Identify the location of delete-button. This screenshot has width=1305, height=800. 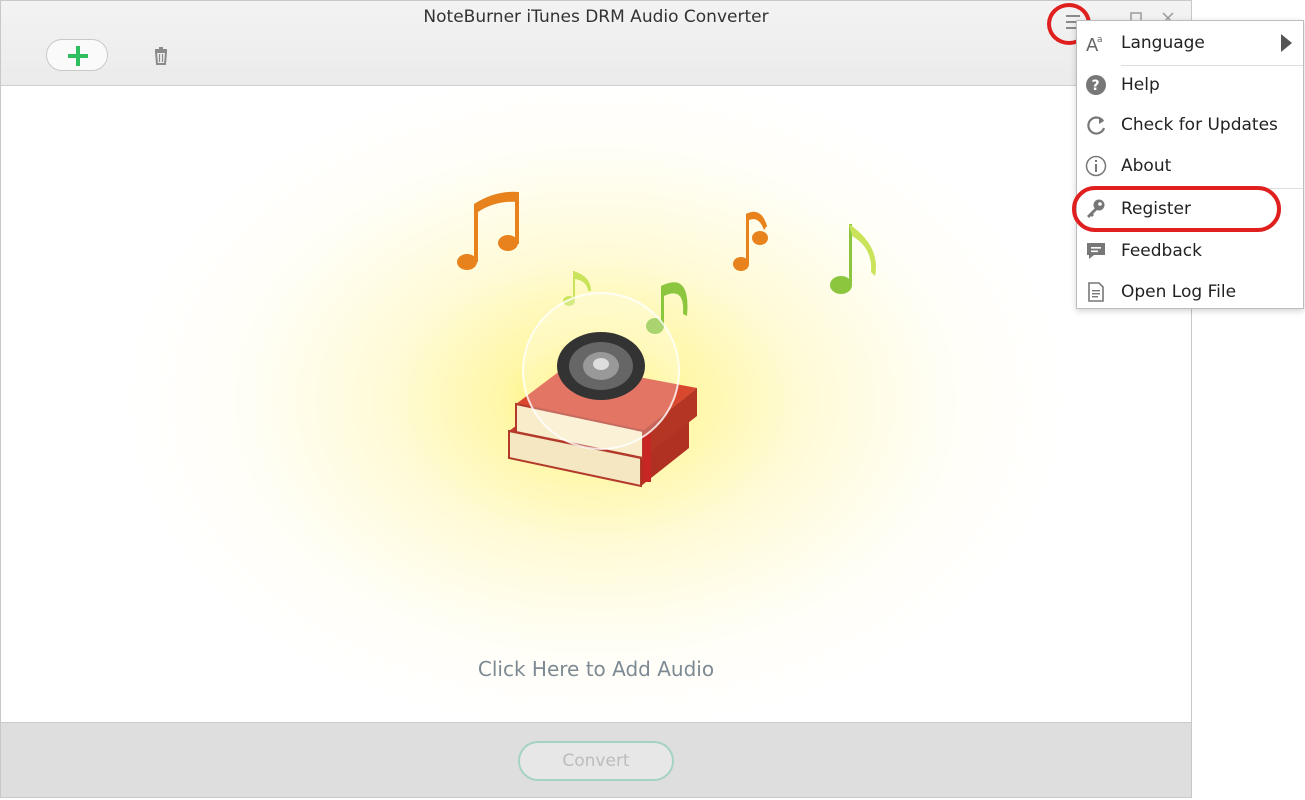
(161, 56).